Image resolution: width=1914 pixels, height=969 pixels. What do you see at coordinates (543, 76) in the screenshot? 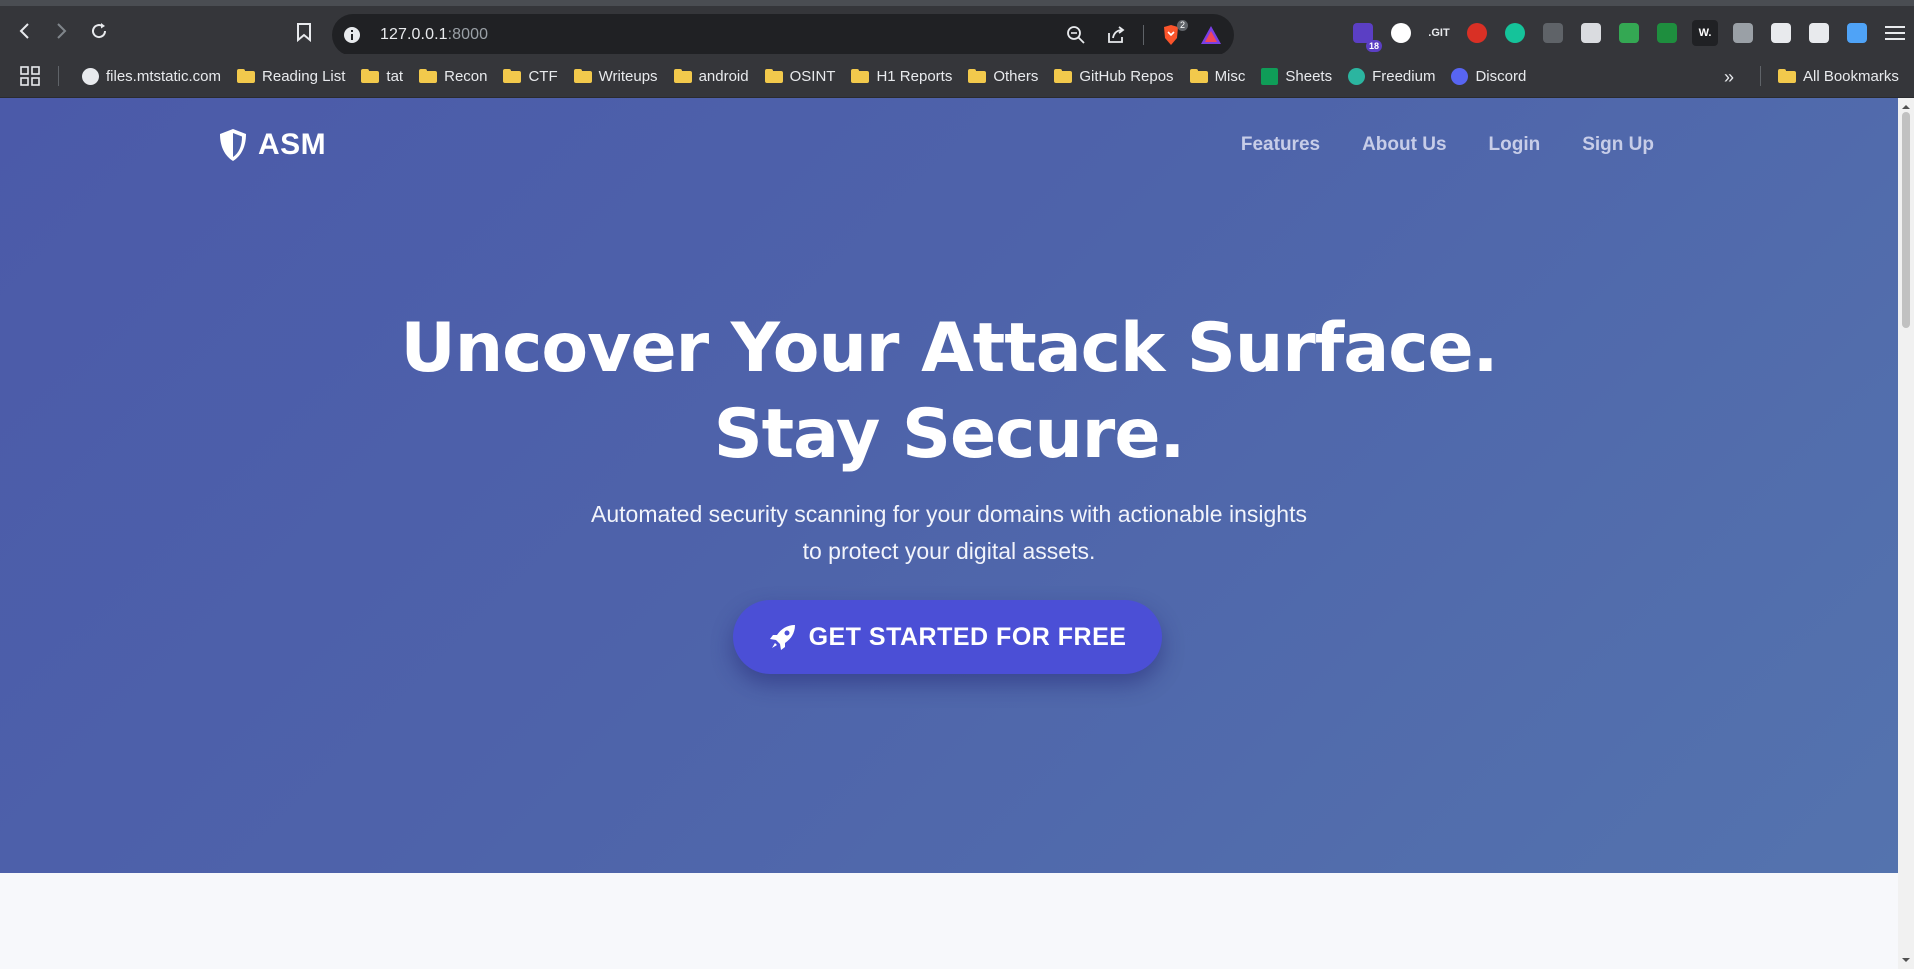
I see `bookmark-label: CTF` at bounding box center [543, 76].